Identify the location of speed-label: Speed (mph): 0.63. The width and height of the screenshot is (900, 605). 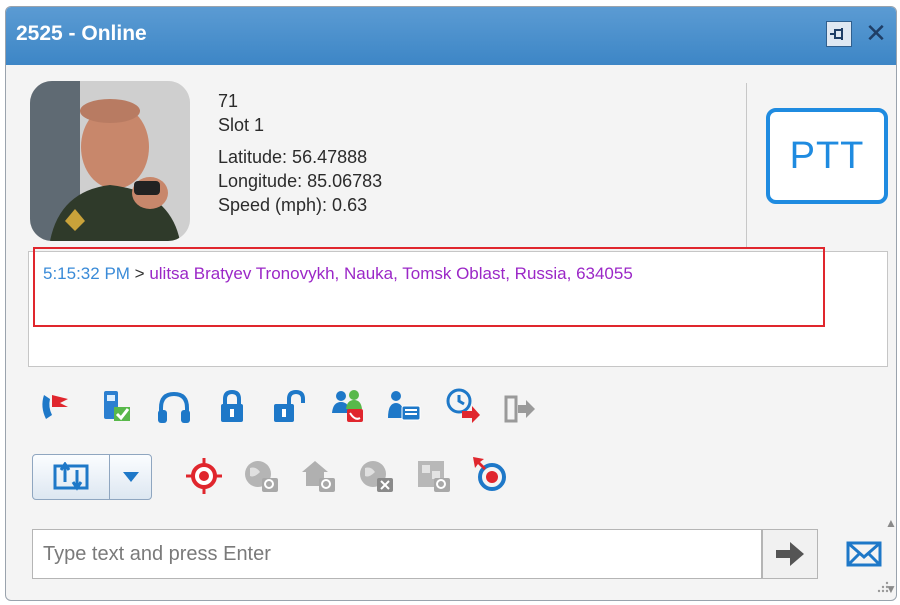
(293, 205).